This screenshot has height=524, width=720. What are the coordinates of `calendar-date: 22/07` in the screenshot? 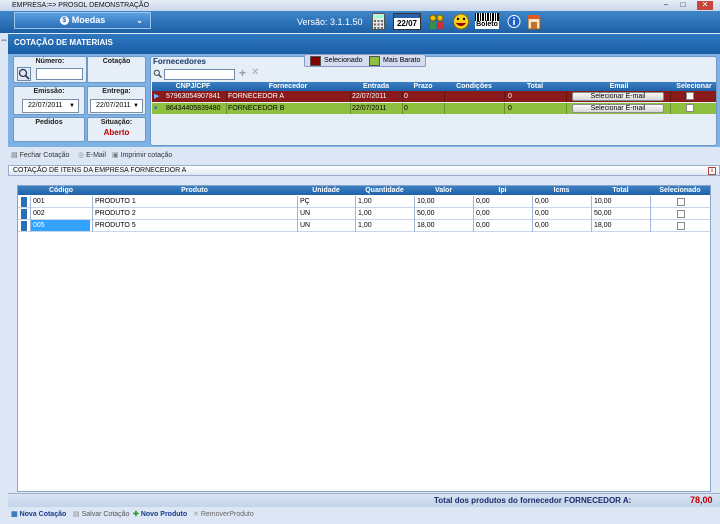 It's located at (407, 23).